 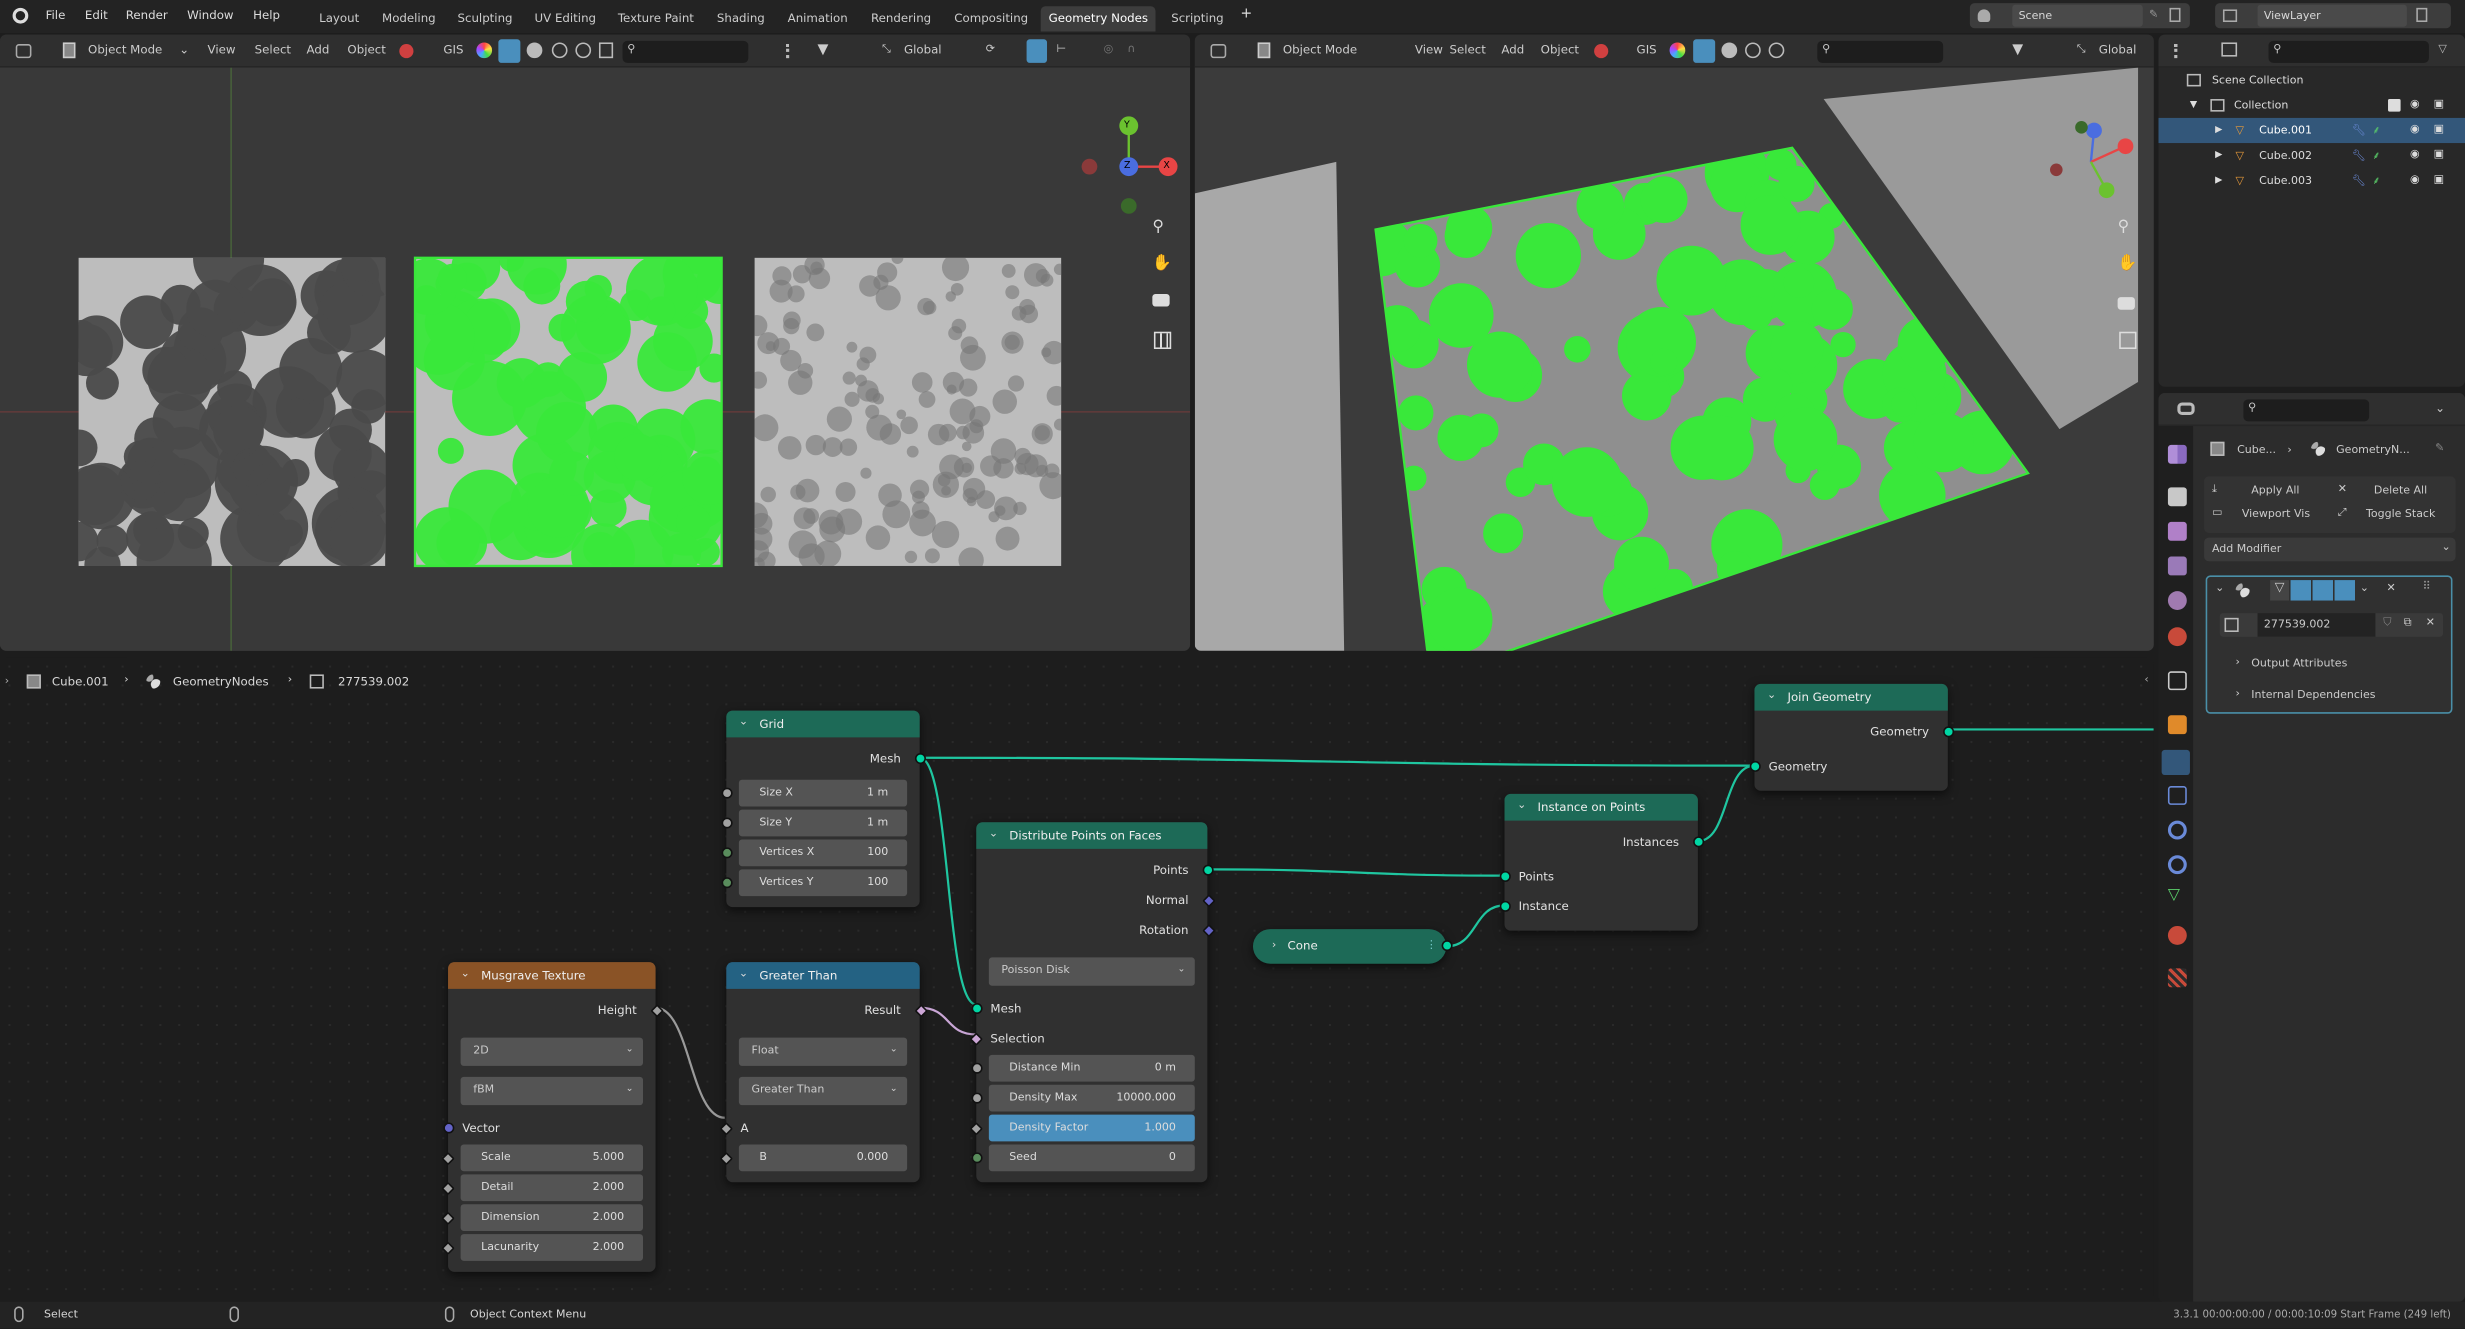 What do you see at coordinates (485, 18) in the screenshot?
I see `tab-sculpting: Sculpting` at bounding box center [485, 18].